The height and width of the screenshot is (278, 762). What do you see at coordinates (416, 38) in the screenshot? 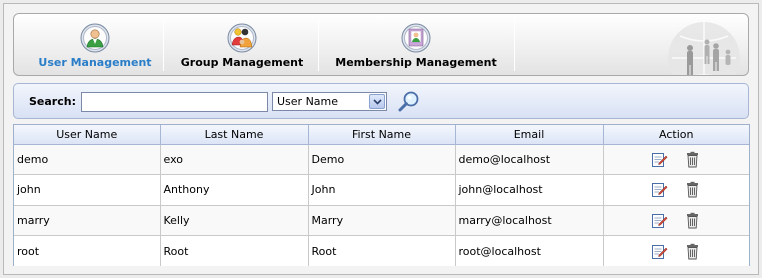
I see `membership-icon` at bounding box center [416, 38].